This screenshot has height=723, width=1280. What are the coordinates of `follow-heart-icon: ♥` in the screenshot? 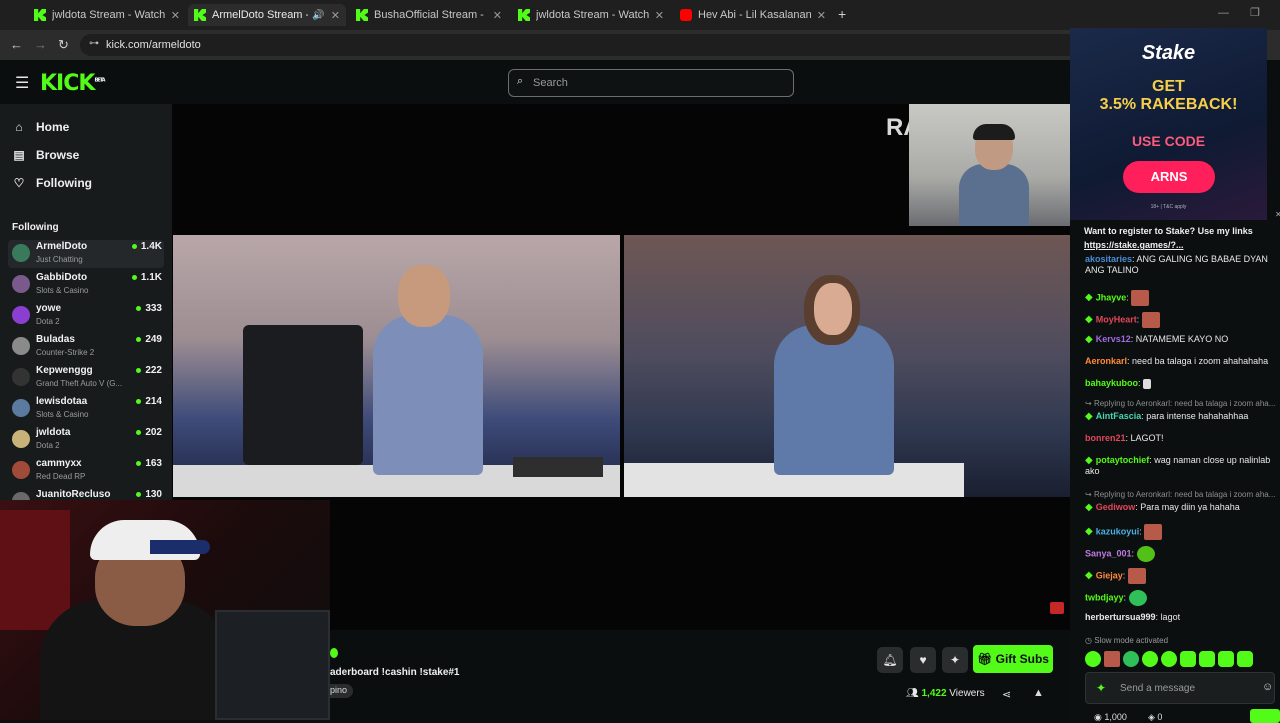 It's located at (923, 660).